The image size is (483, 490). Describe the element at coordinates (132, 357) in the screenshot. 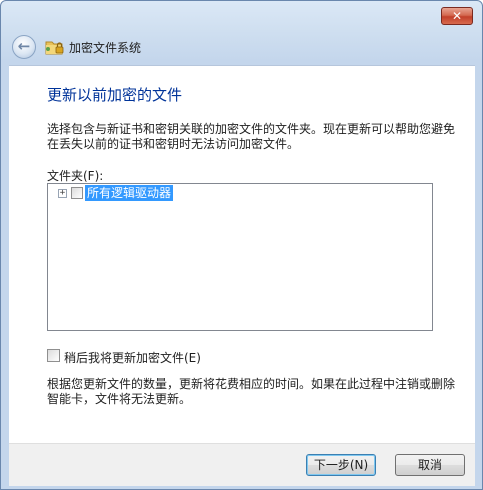

I see `update-later-label: 稍后我将更新加密文件(E)` at that location.